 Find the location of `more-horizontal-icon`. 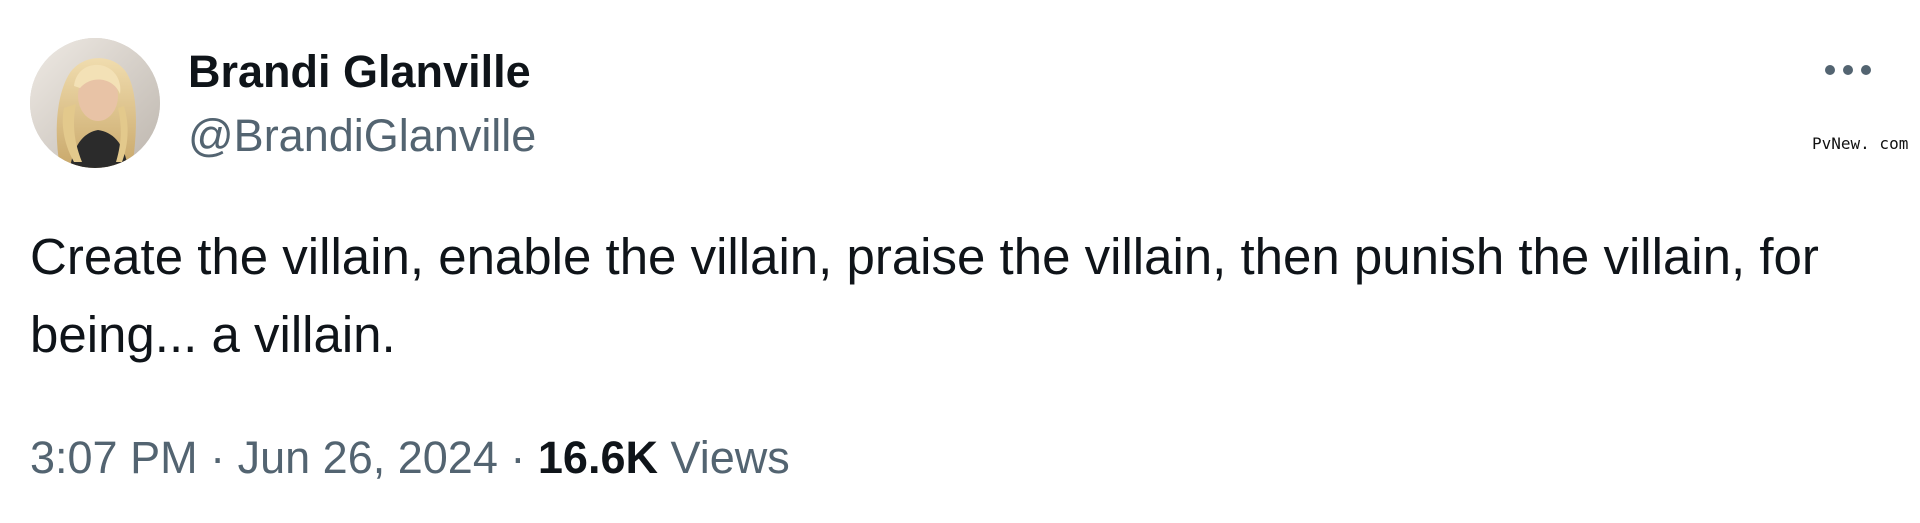

more-horizontal-icon is located at coordinates (1848, 70).